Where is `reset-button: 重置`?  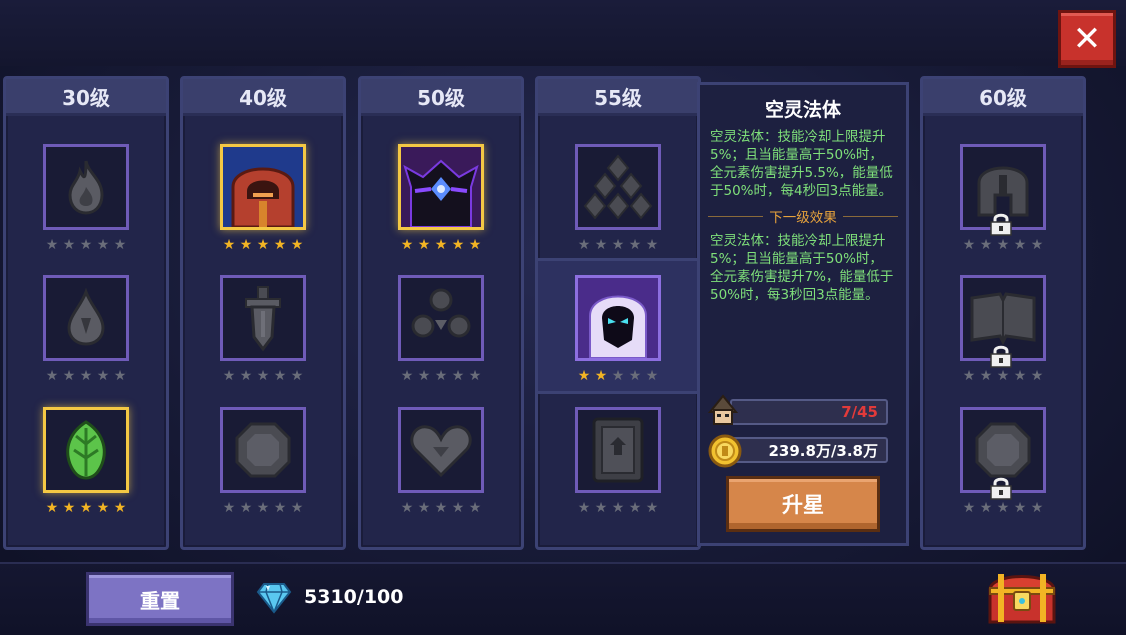 reset-button: 重置 is located at coordinates (160, 599).